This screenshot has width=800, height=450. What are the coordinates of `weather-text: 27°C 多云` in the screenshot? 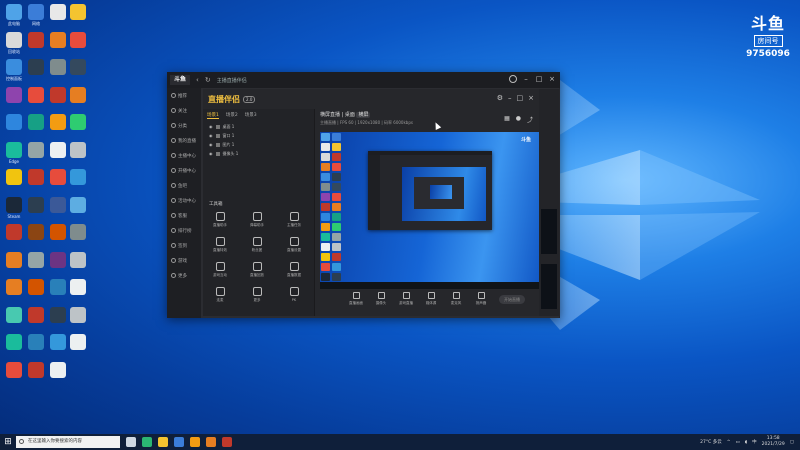 It's located at (711, 442).